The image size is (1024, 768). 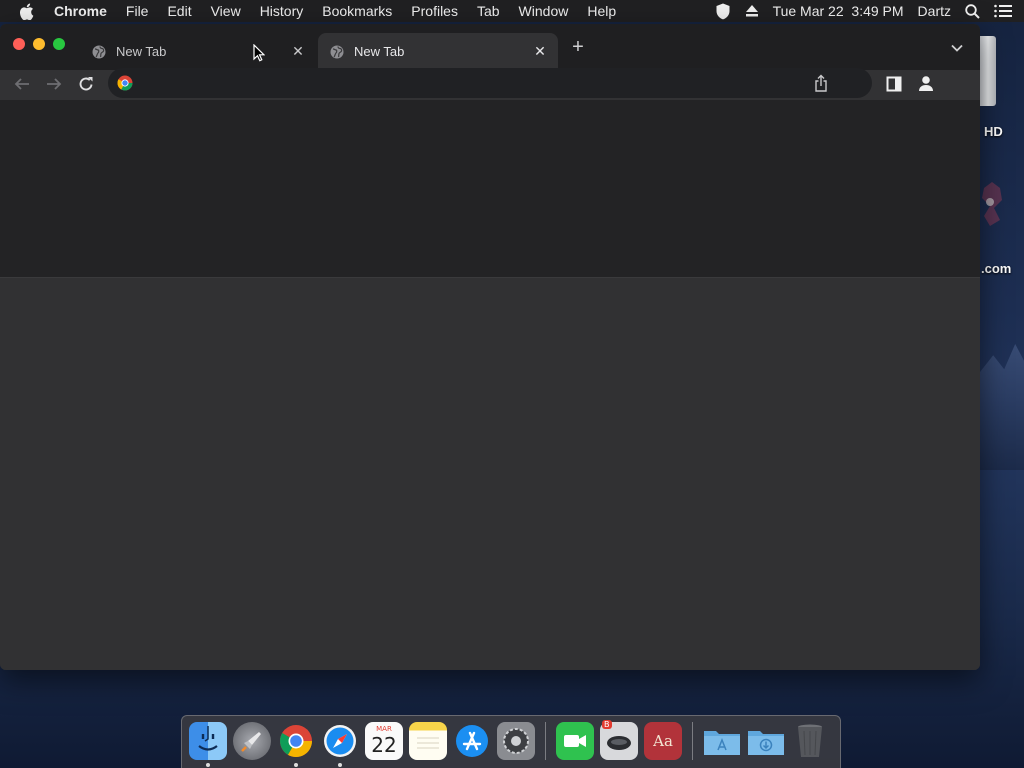 I want to click on menu-tab: Tab, so click(x=488, y=11).